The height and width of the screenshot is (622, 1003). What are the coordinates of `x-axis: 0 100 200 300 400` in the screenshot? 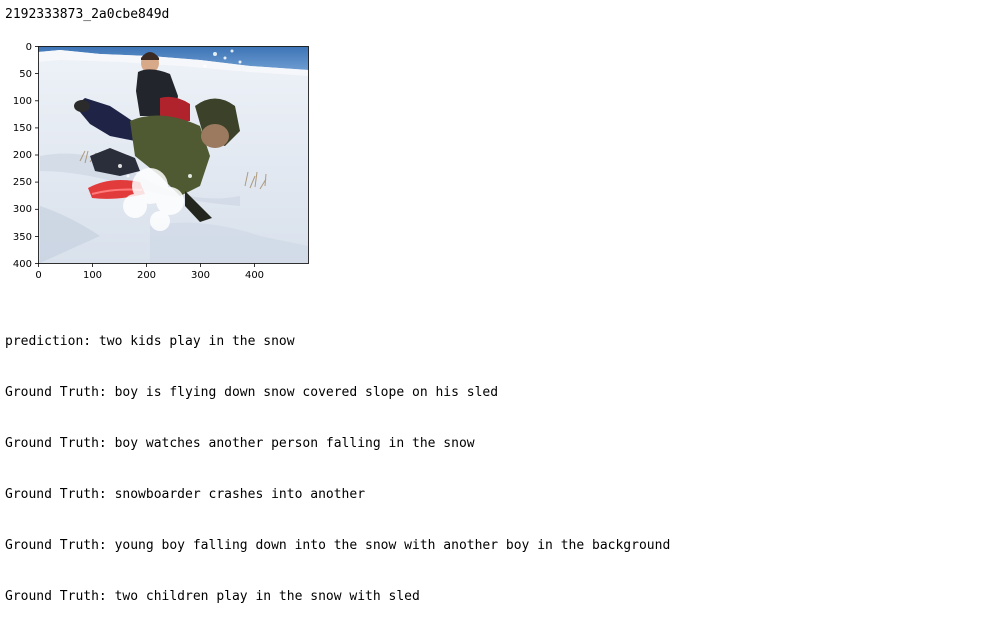 It's located at (149, 272).